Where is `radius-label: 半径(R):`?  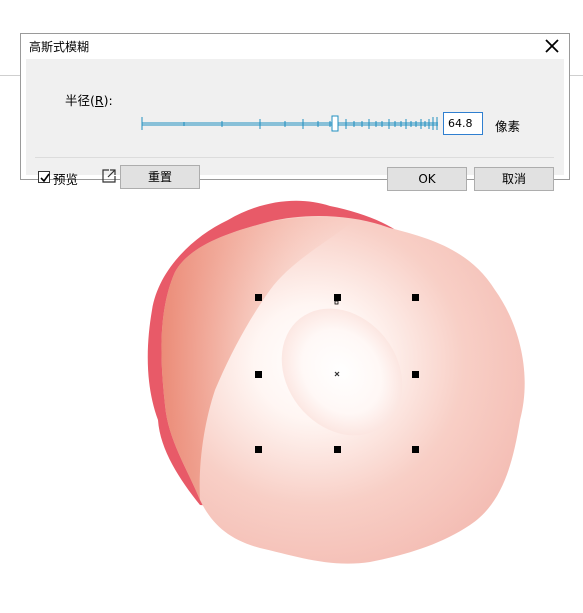 radius-label: 半径(R): is located at coordinates (89, 100).